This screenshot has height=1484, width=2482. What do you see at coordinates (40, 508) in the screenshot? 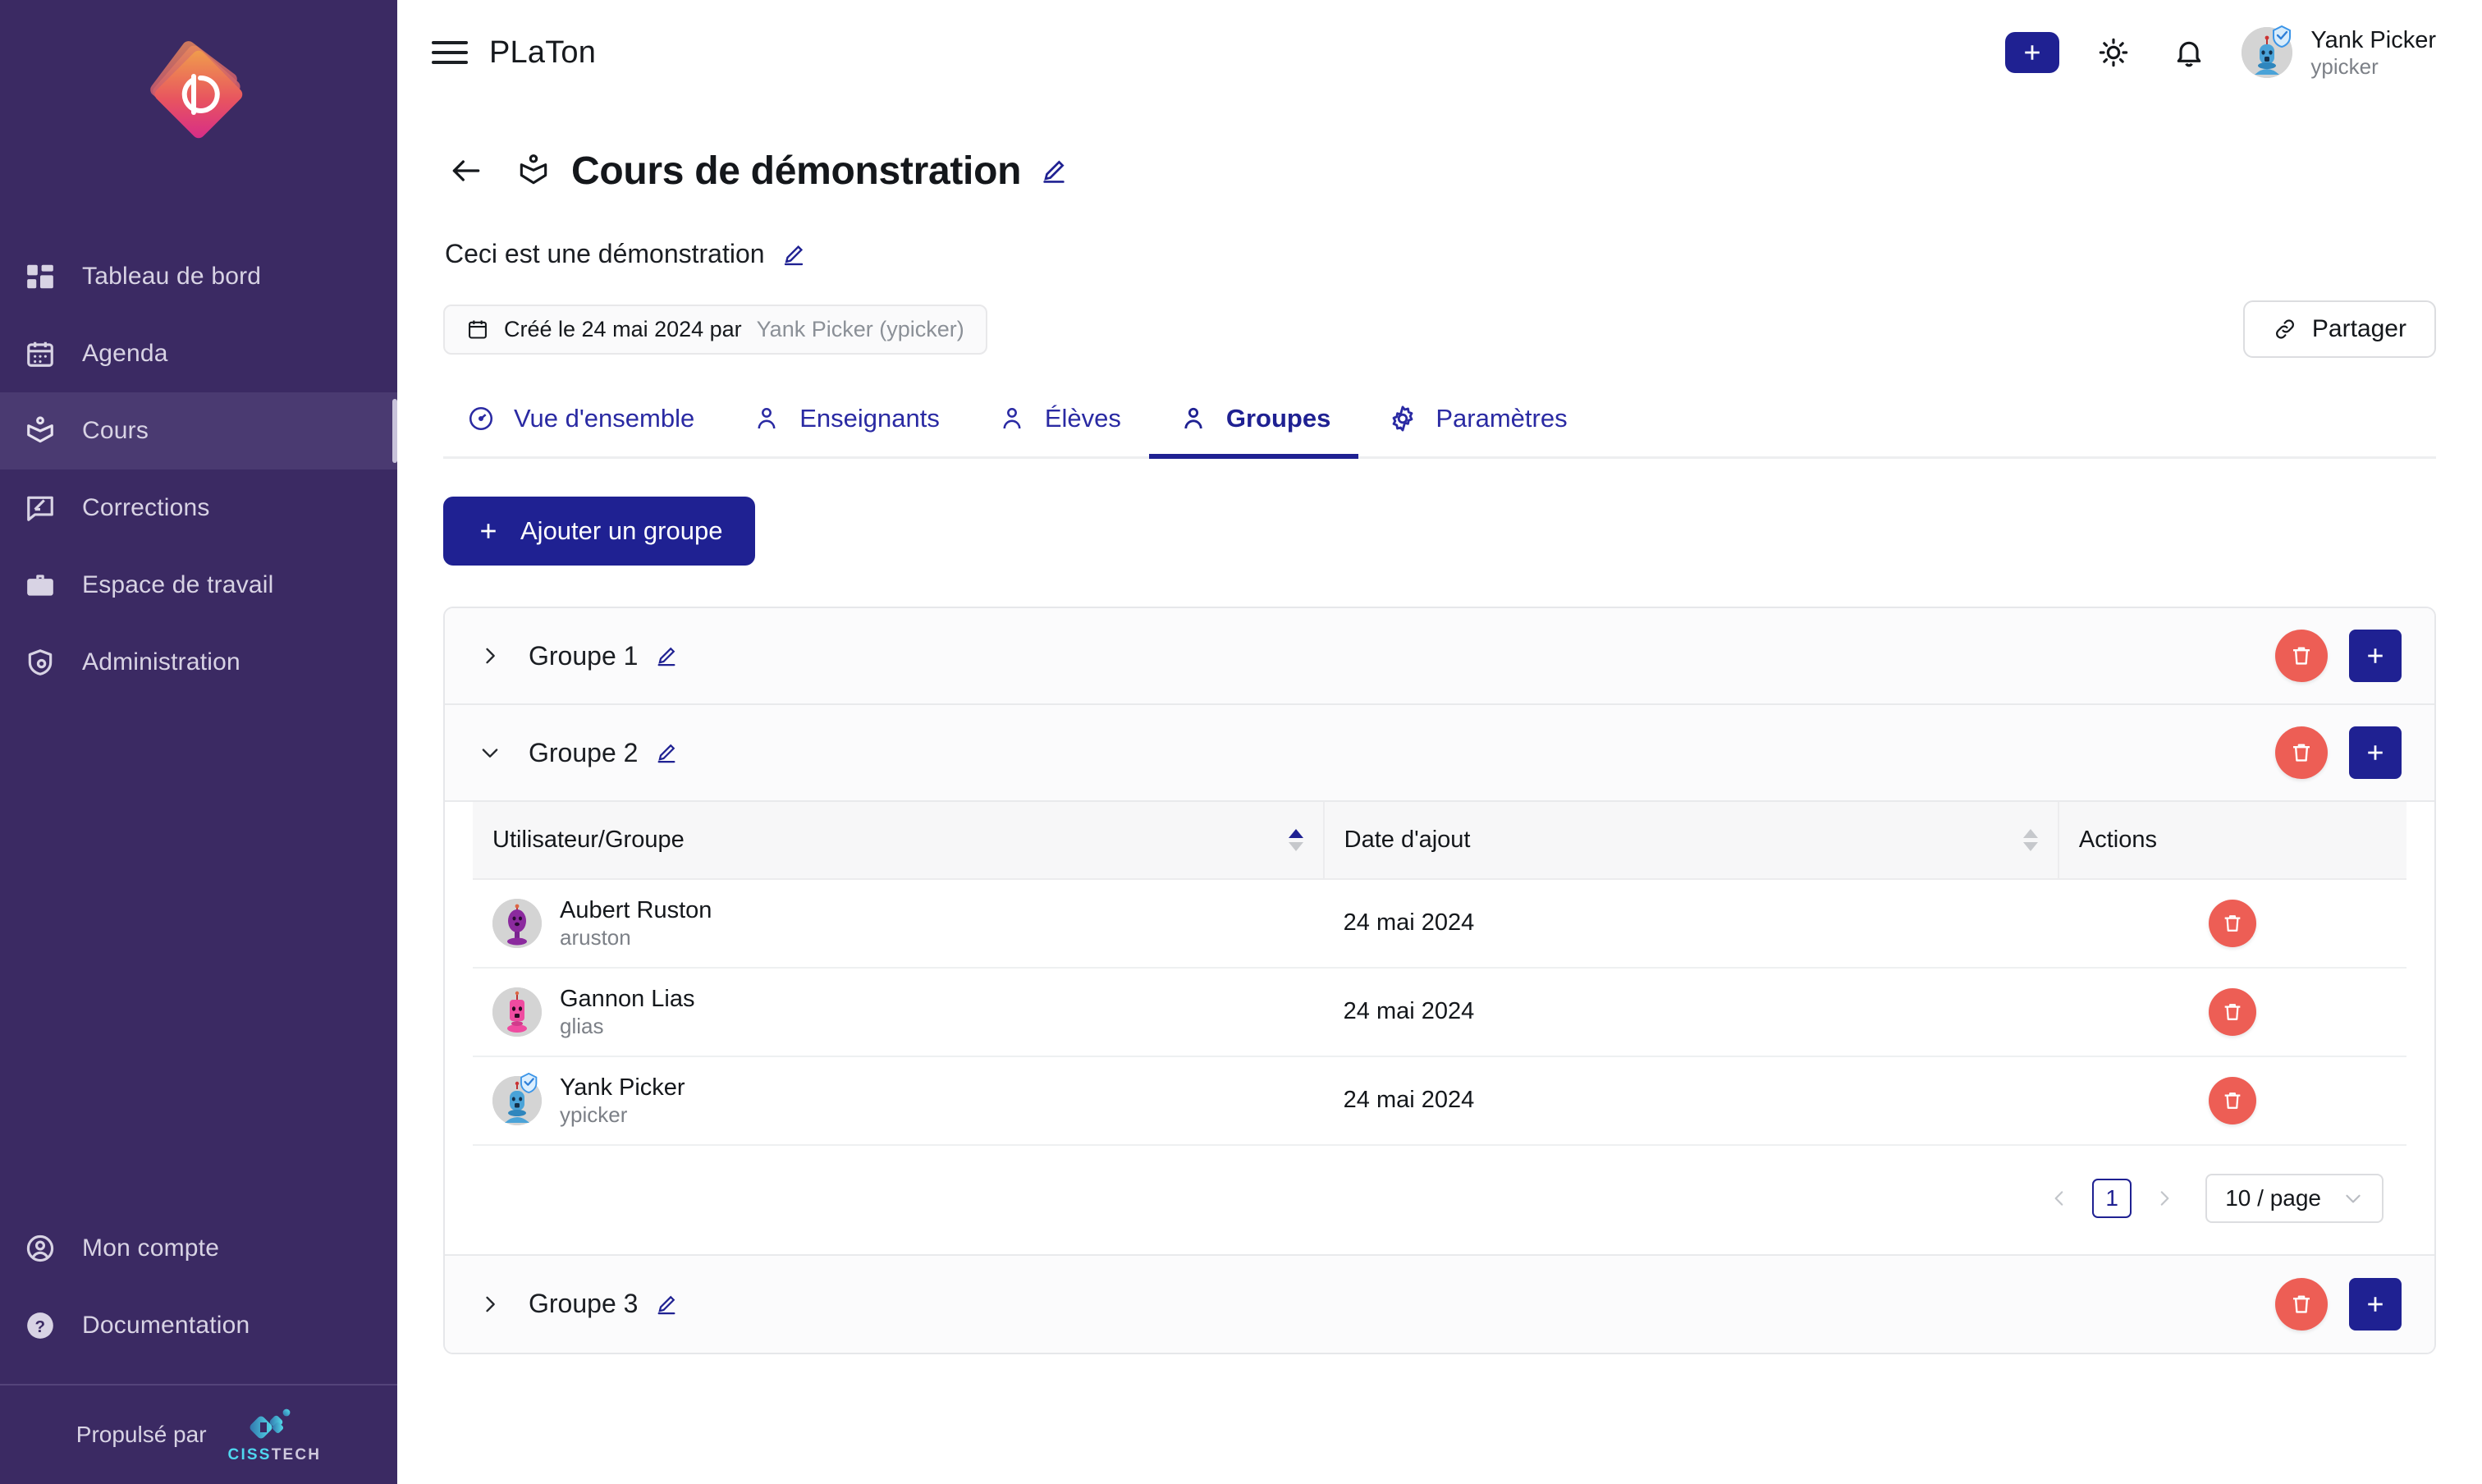
I see `comment-edit-icon` at bounding box center [40, 508].